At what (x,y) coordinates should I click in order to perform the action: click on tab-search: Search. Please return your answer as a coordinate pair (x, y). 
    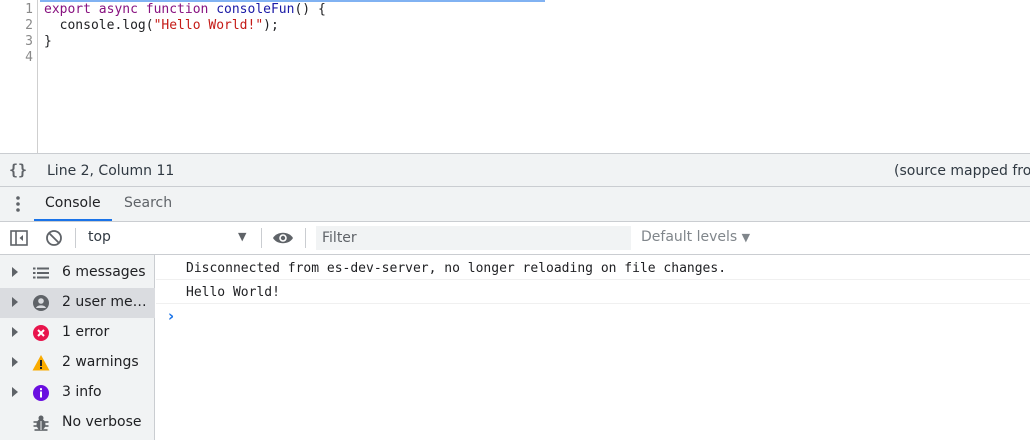
    Looking at the image, I should click on (149, 204).